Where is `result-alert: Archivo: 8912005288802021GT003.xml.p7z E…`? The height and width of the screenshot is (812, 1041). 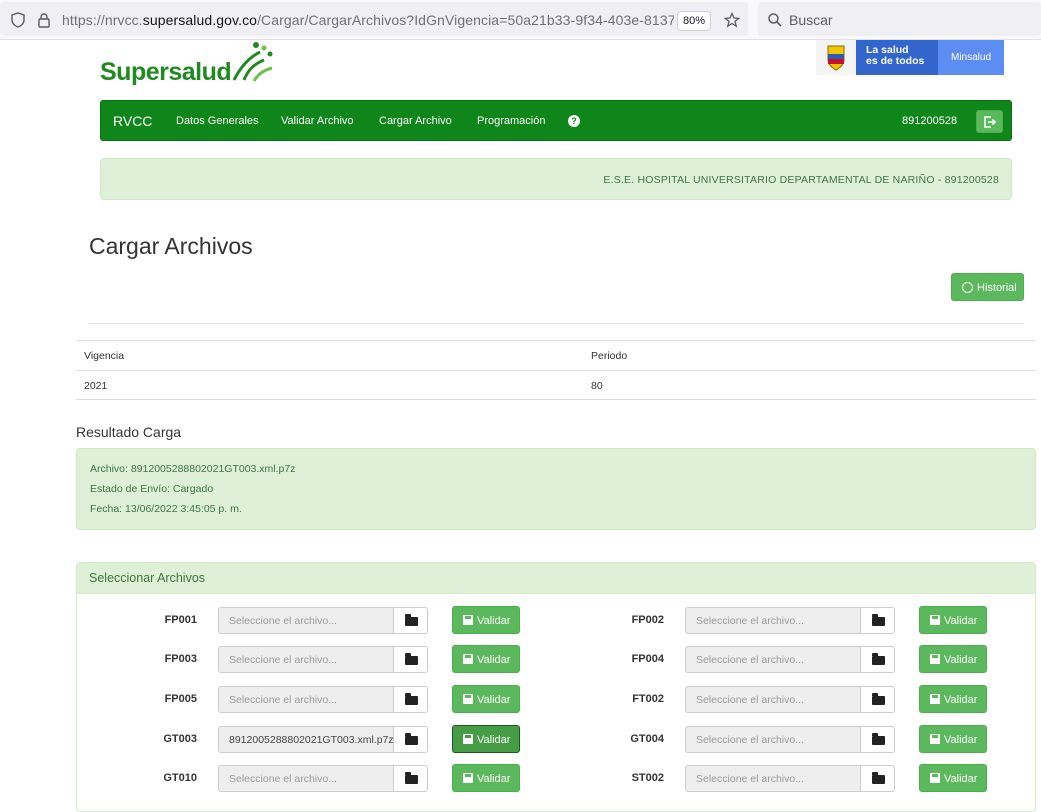 result-alert: Archivo: 8912005288802021GT003.xml.p7z E… is located at coordinates (556, 489).